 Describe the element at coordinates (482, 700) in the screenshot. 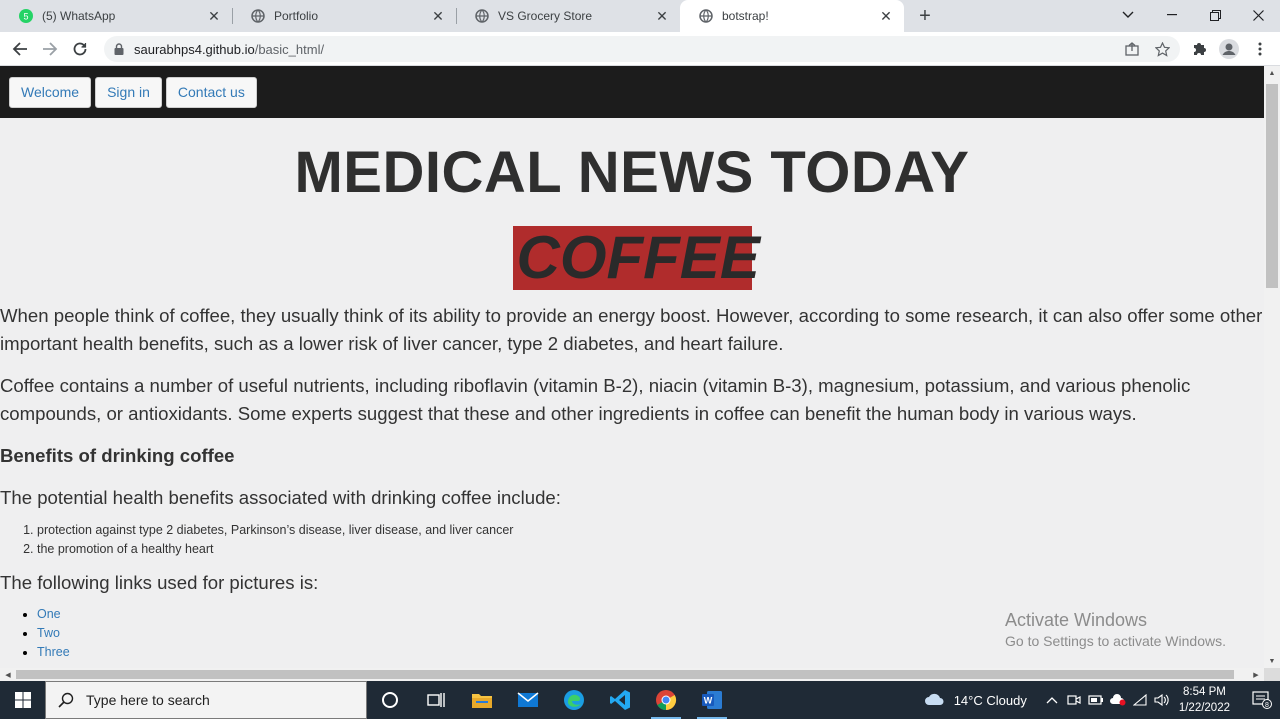

I see `file-explorer-icon` at that location.